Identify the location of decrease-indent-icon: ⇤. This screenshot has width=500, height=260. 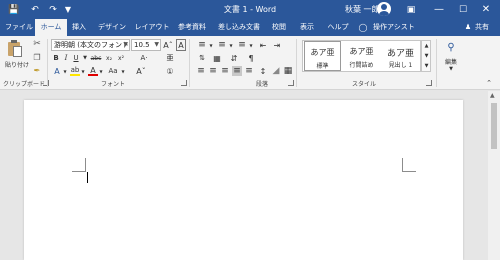
(263, 45).